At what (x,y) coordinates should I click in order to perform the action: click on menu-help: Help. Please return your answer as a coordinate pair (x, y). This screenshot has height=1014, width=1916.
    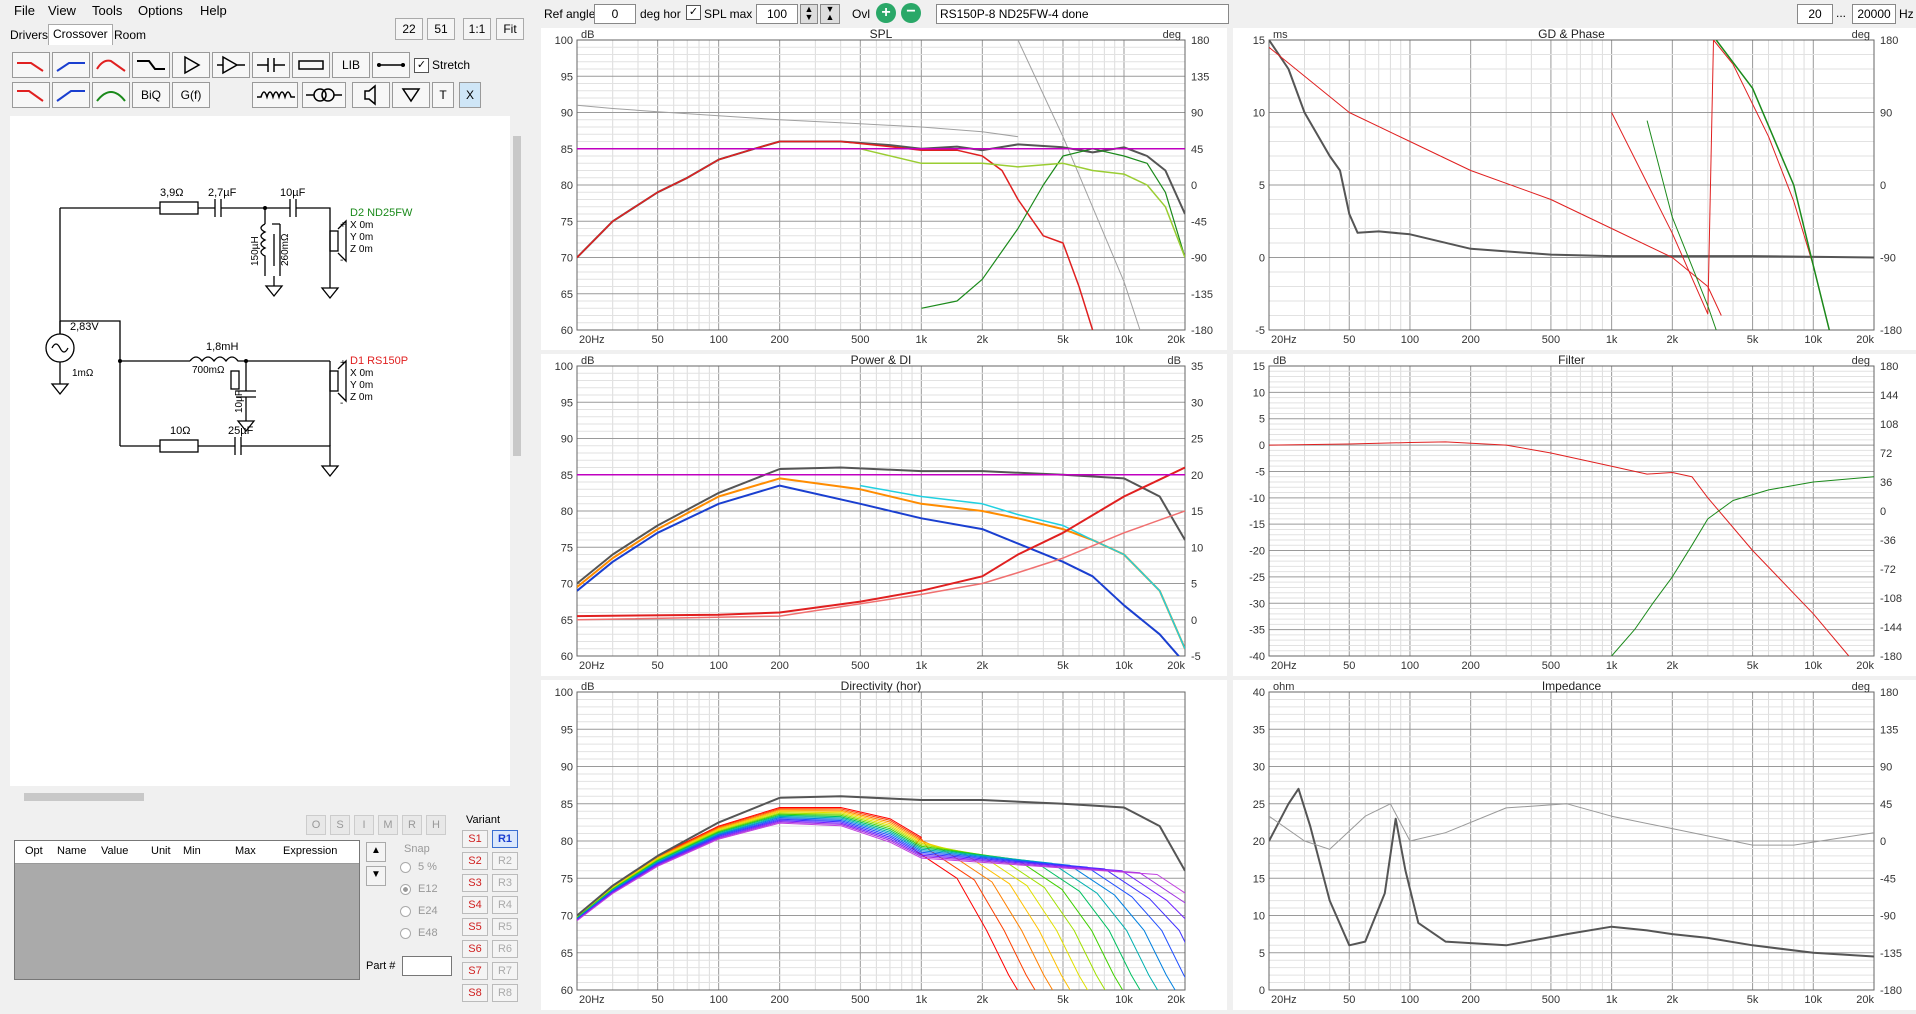
    Looking at the image, I should click on (213, 10).